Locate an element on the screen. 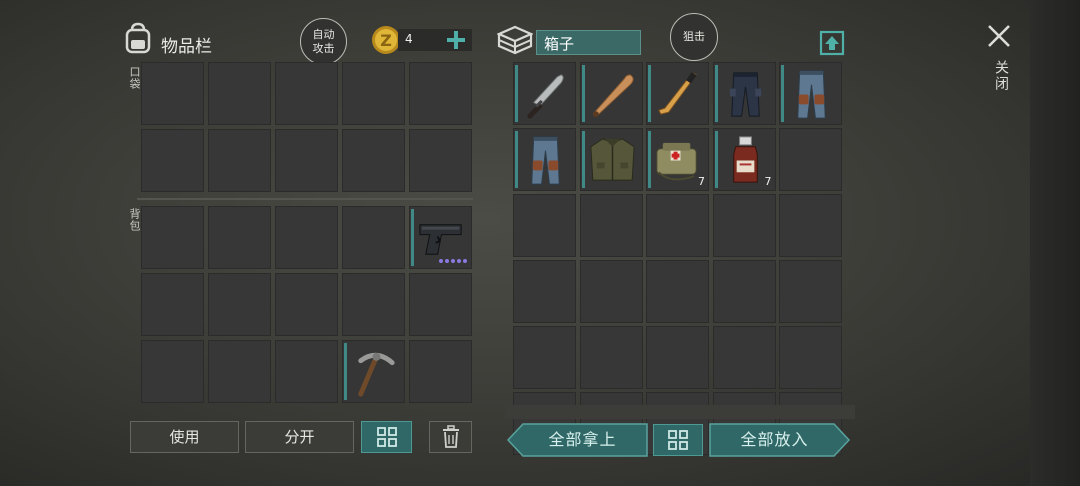 The width and height of the screenshot is (1080, 486). upload-icon is located at coordinates (832, 43).